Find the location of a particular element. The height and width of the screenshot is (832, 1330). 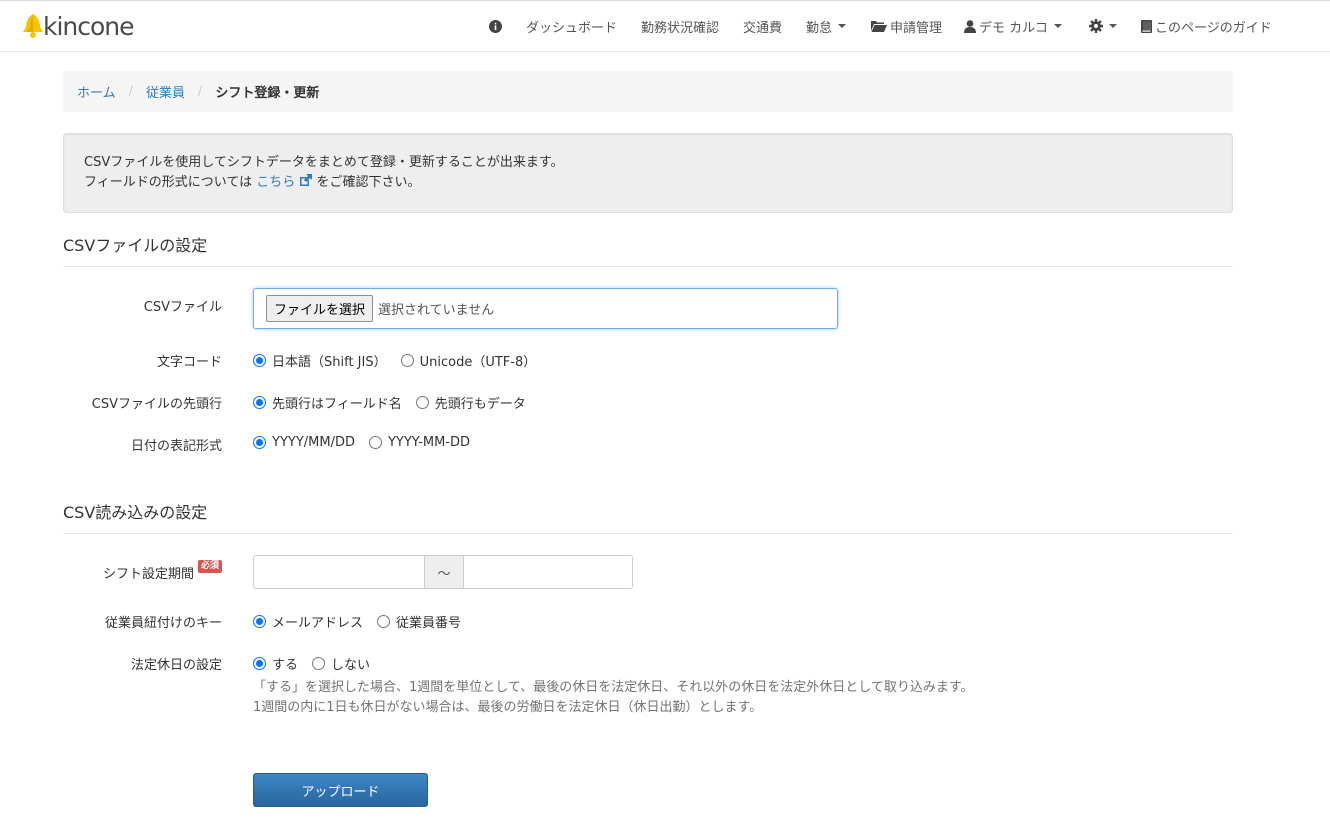

nav-user-dropdown: デモ カルコ is located at coordinates (1013, 26).